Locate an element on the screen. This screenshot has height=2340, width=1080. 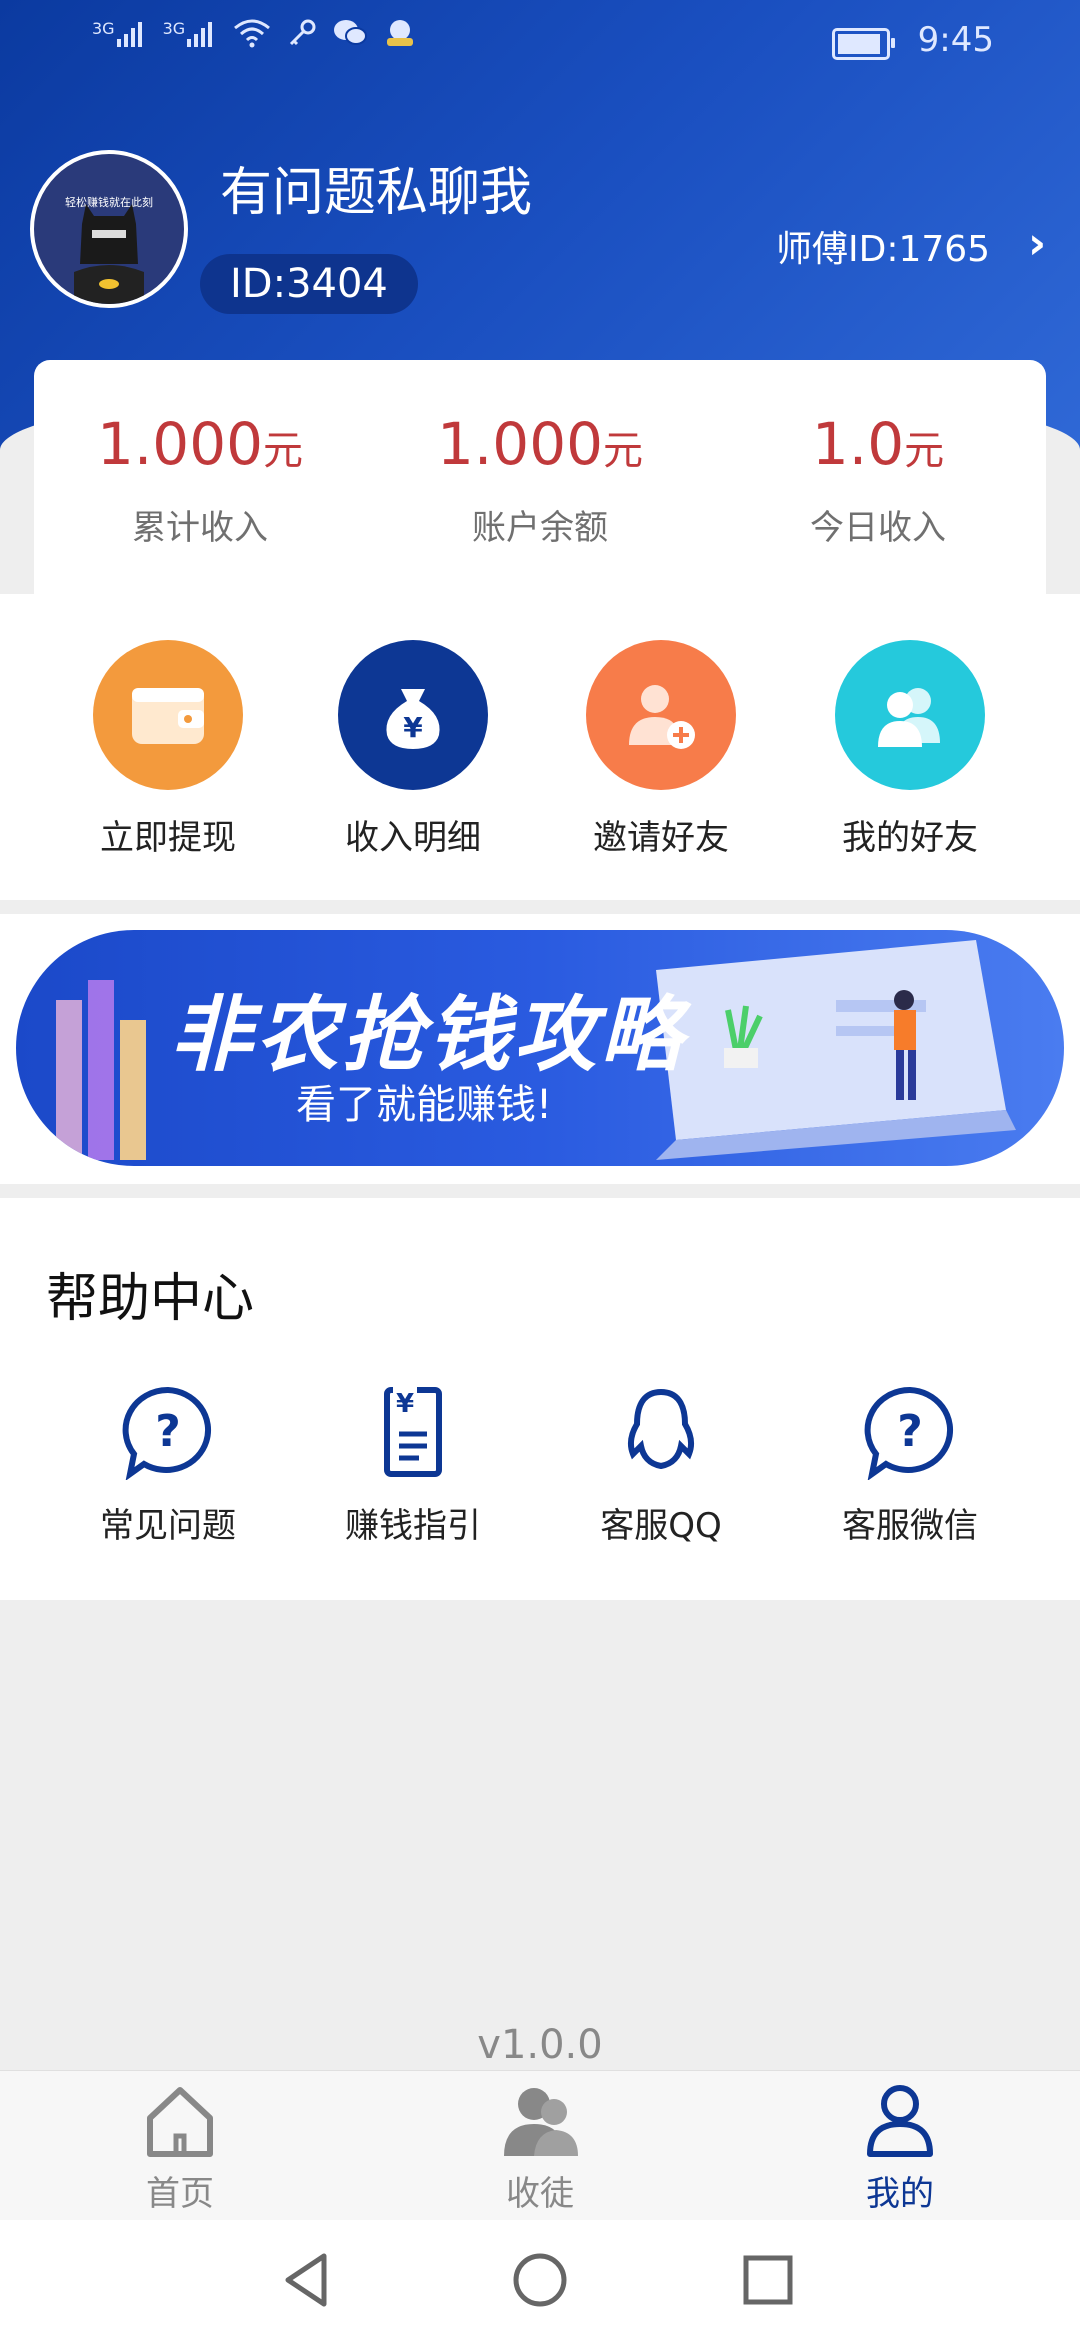
help-item-label: 常见问题 is located at coordinates (168, 1526).